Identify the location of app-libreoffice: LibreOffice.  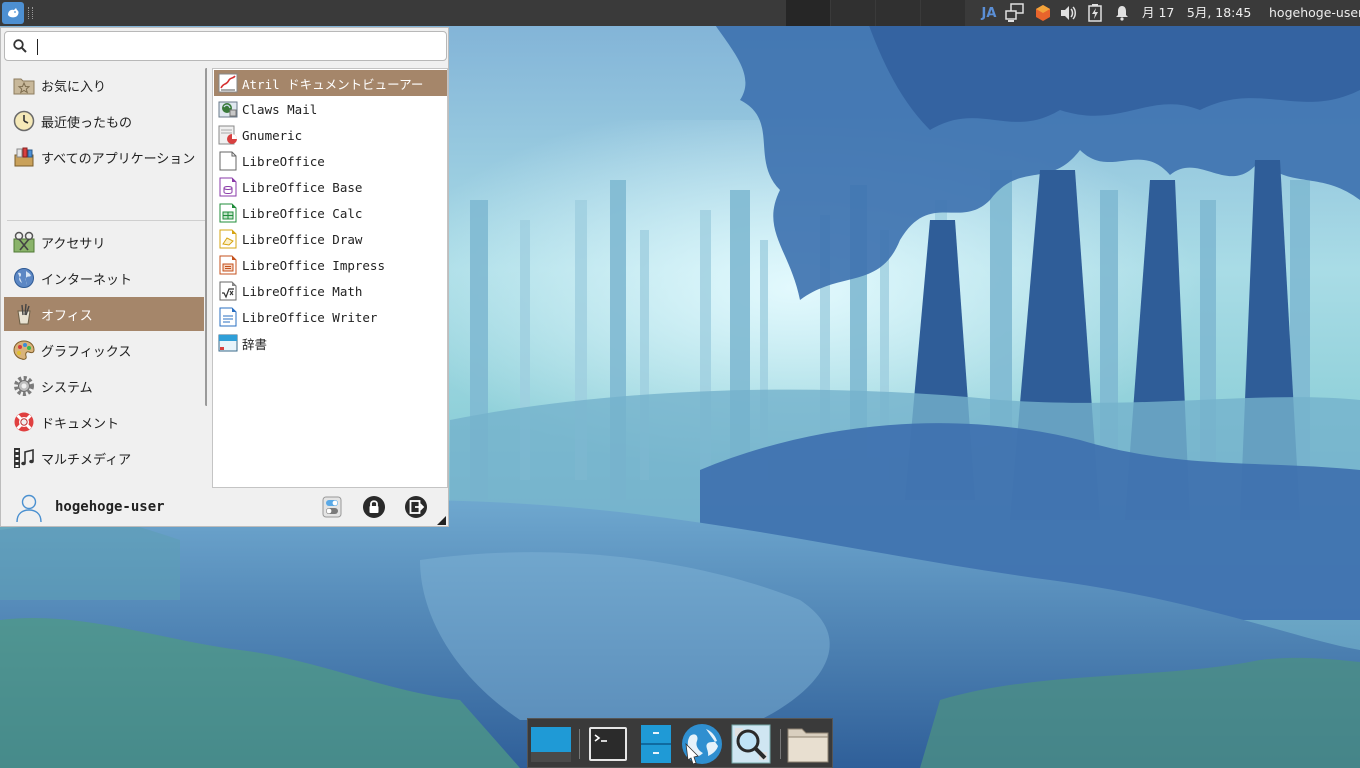
(330, 161).